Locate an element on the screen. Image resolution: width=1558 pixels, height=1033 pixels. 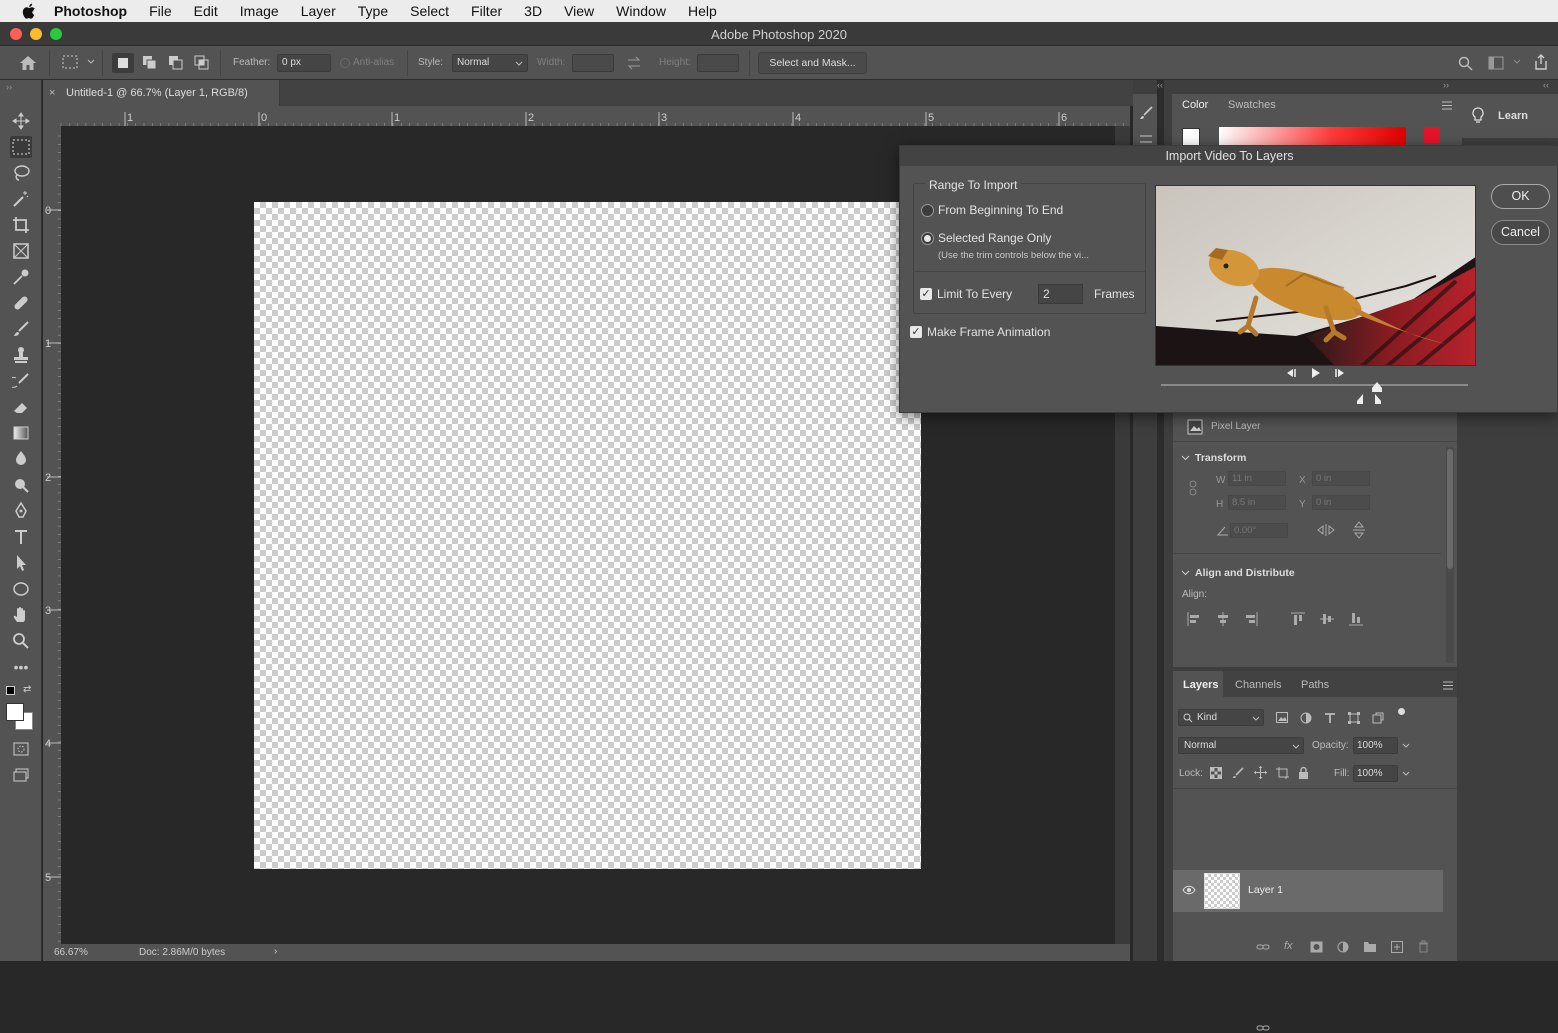
adjustments-icon is located at coordinates (1146, 139).